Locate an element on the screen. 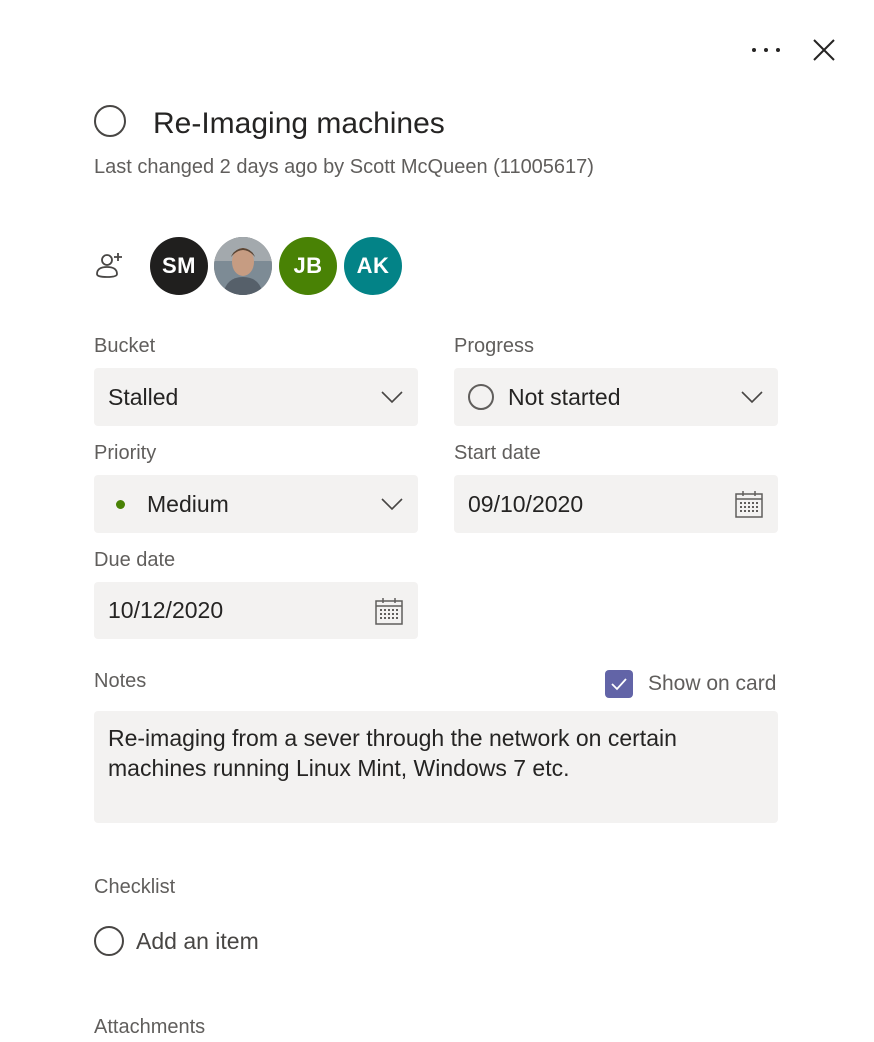 This screenshot has height=1042, width=874. add-person-icon is located at coordinates (109, 265).